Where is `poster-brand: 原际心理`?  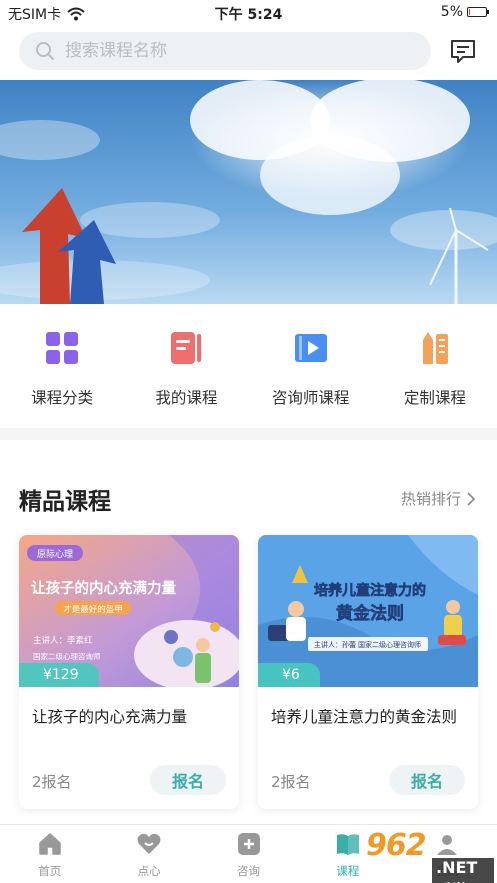
poster-brand: 原际心理 is located at coordinates (55, 554).